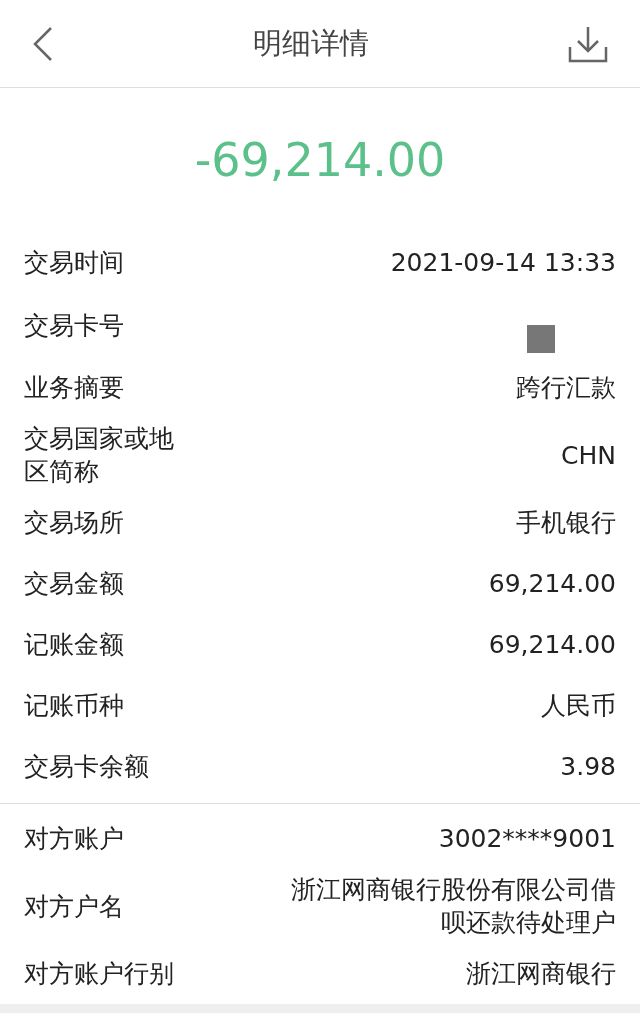 The width and height of the screenshot is (640, 1013). Describe the element at coordinates (74, 584) in the screenshot. I see `field-label: 交易金额` at that location.